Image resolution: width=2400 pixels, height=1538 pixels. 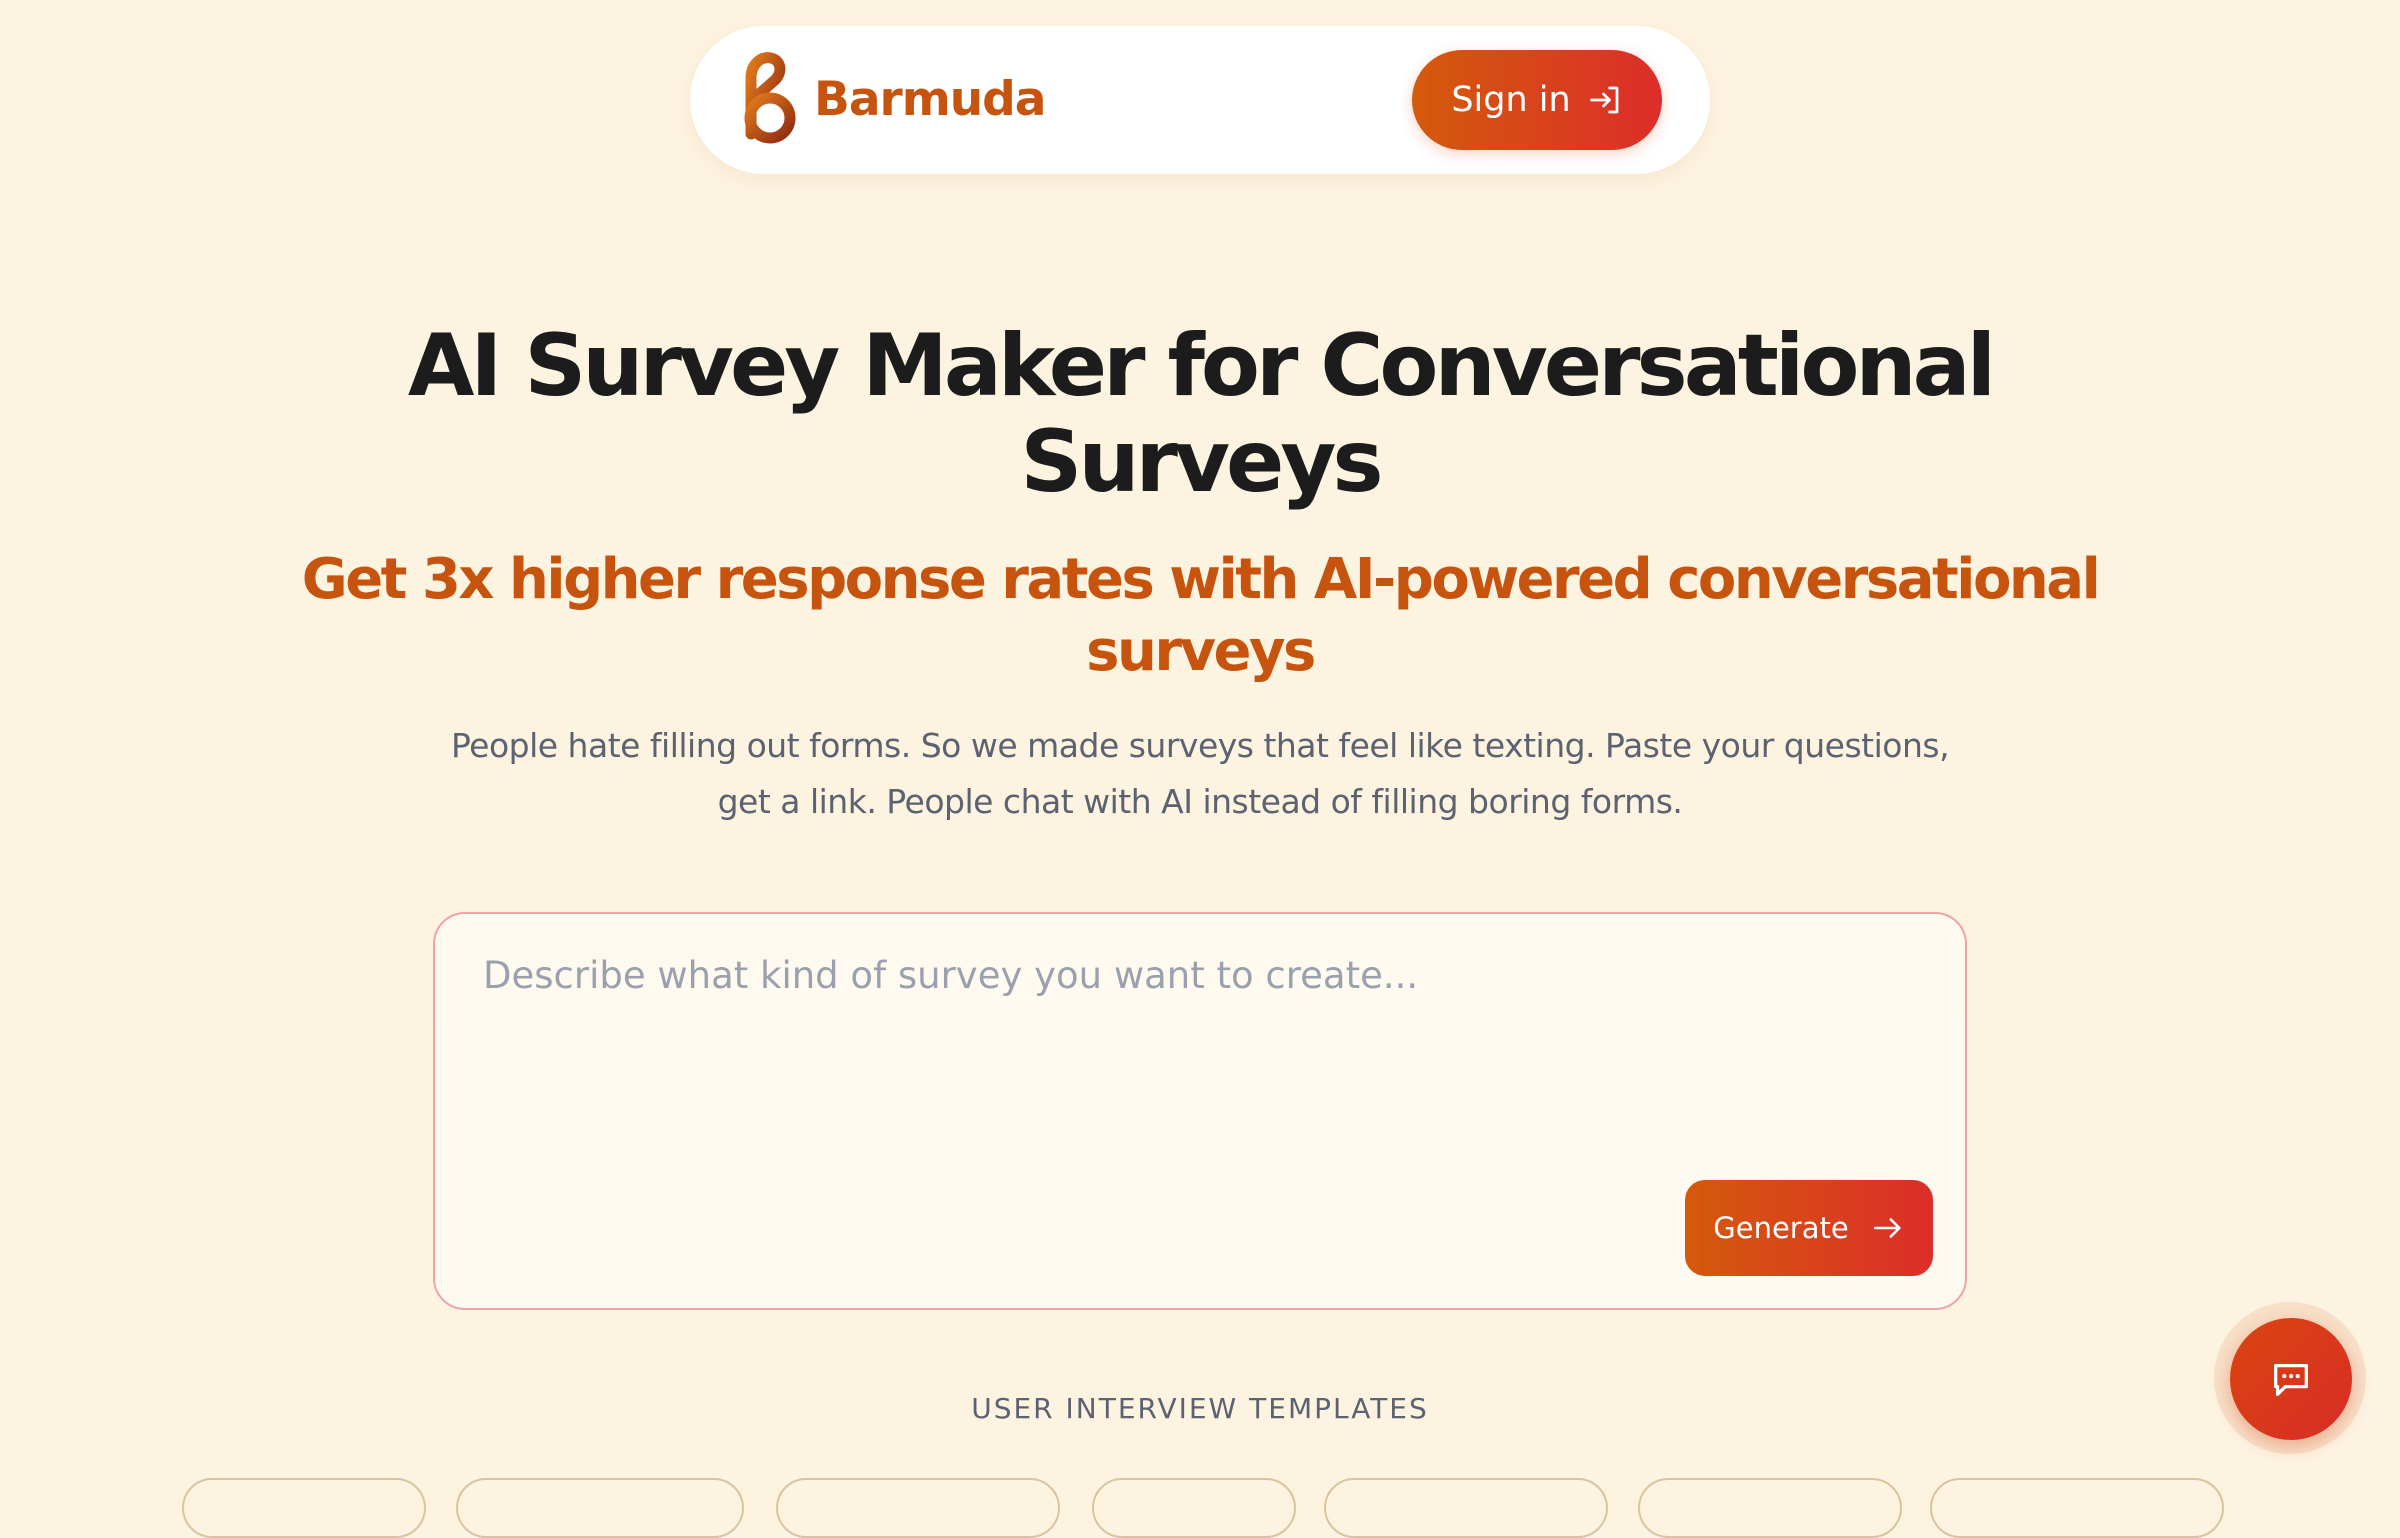 I want to click on chat-bubble-icon, so click(x=2291, y=1379).